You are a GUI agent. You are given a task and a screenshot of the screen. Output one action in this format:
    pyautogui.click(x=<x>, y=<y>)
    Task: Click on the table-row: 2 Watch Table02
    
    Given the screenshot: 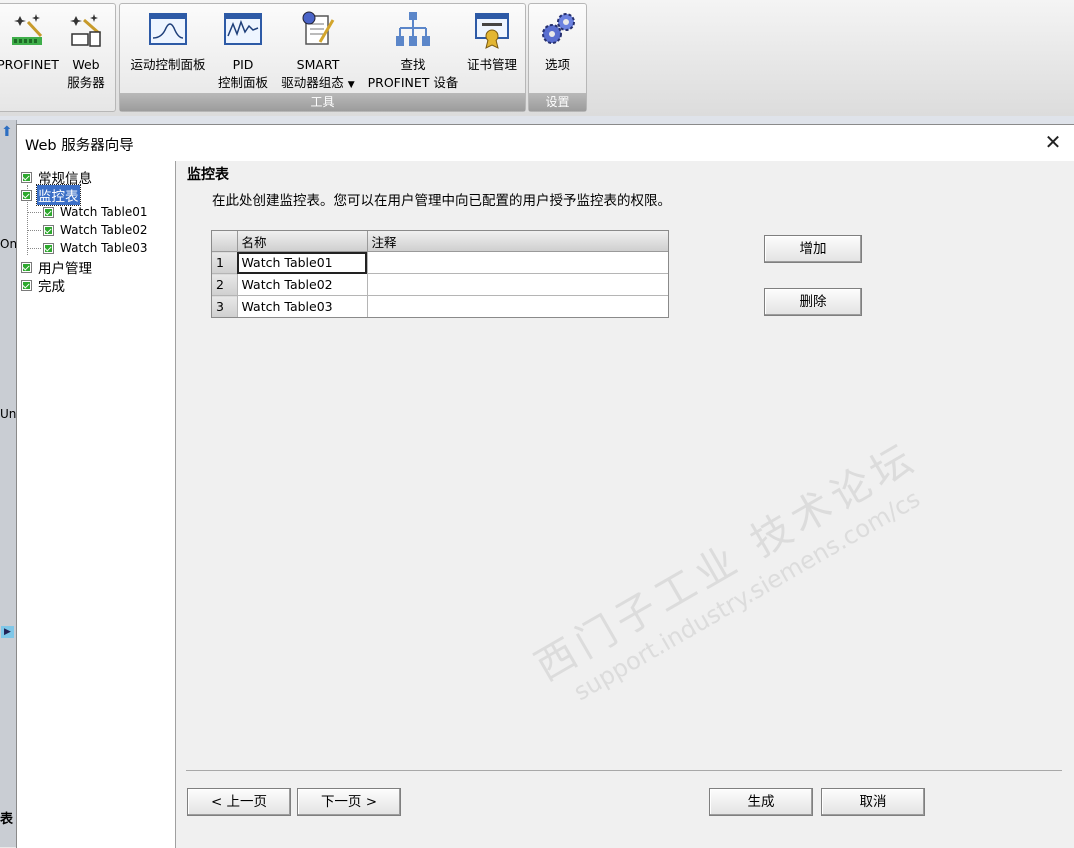 What is the action you would take?
    pyautogui.click(x=440, y=284)
    